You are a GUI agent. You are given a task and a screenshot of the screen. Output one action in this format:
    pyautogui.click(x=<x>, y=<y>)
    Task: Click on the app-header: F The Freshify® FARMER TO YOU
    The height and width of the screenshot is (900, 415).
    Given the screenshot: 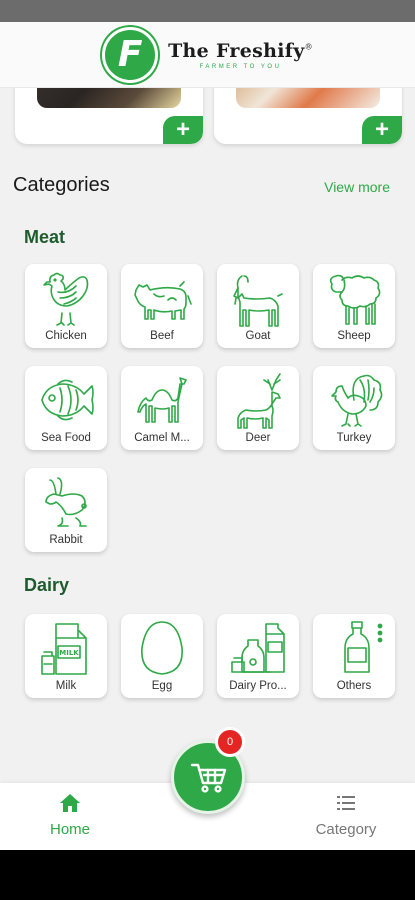 What is the action you would take?
    pyautogui.click(x=207, y=55)
    